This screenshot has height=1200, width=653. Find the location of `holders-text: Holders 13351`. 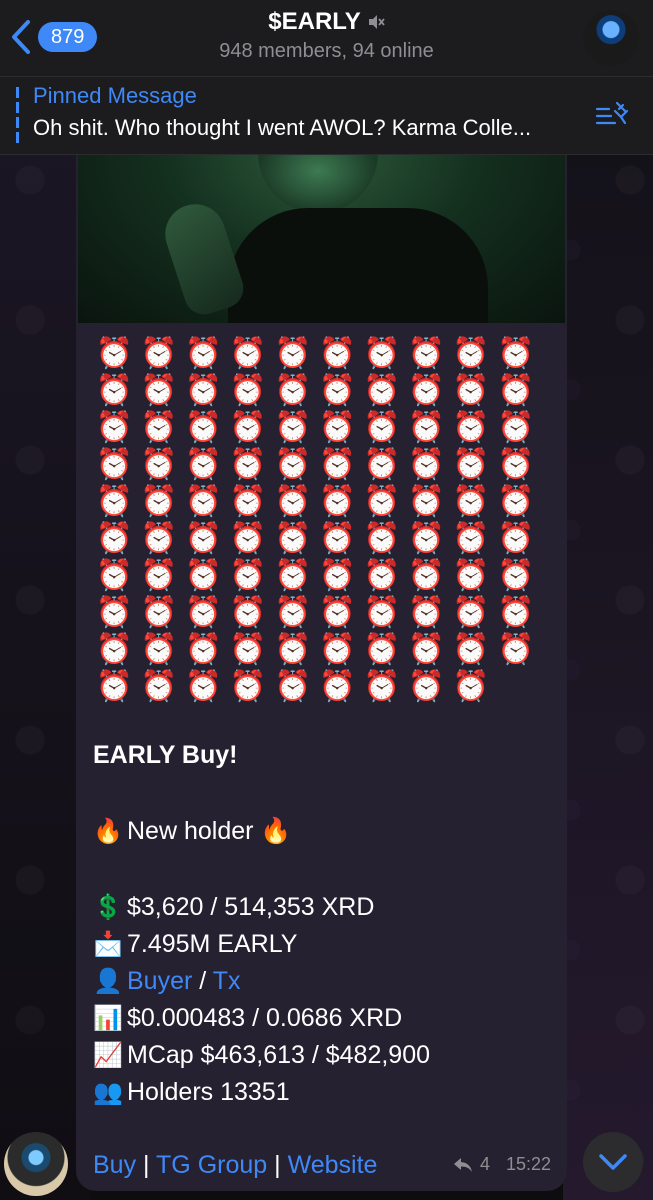

holders-text: Holders 13351 is located at coordinates (208, 1092).